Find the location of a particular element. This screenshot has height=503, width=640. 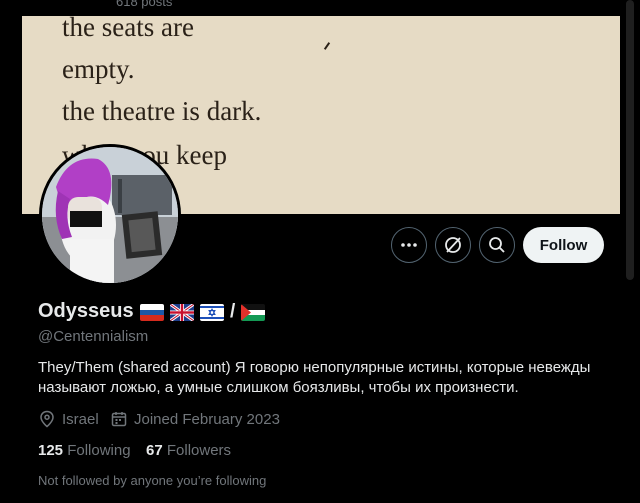

joined-text: Joined February 2023 is located at coordinates (207, 419).